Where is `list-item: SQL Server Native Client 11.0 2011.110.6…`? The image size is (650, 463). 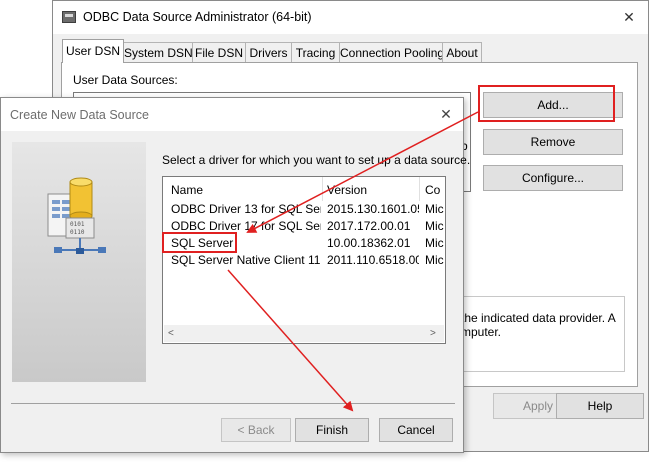 list-item: SQL Server Native Client 11.0 2011.110.6… is located at coordinates (304, 260).